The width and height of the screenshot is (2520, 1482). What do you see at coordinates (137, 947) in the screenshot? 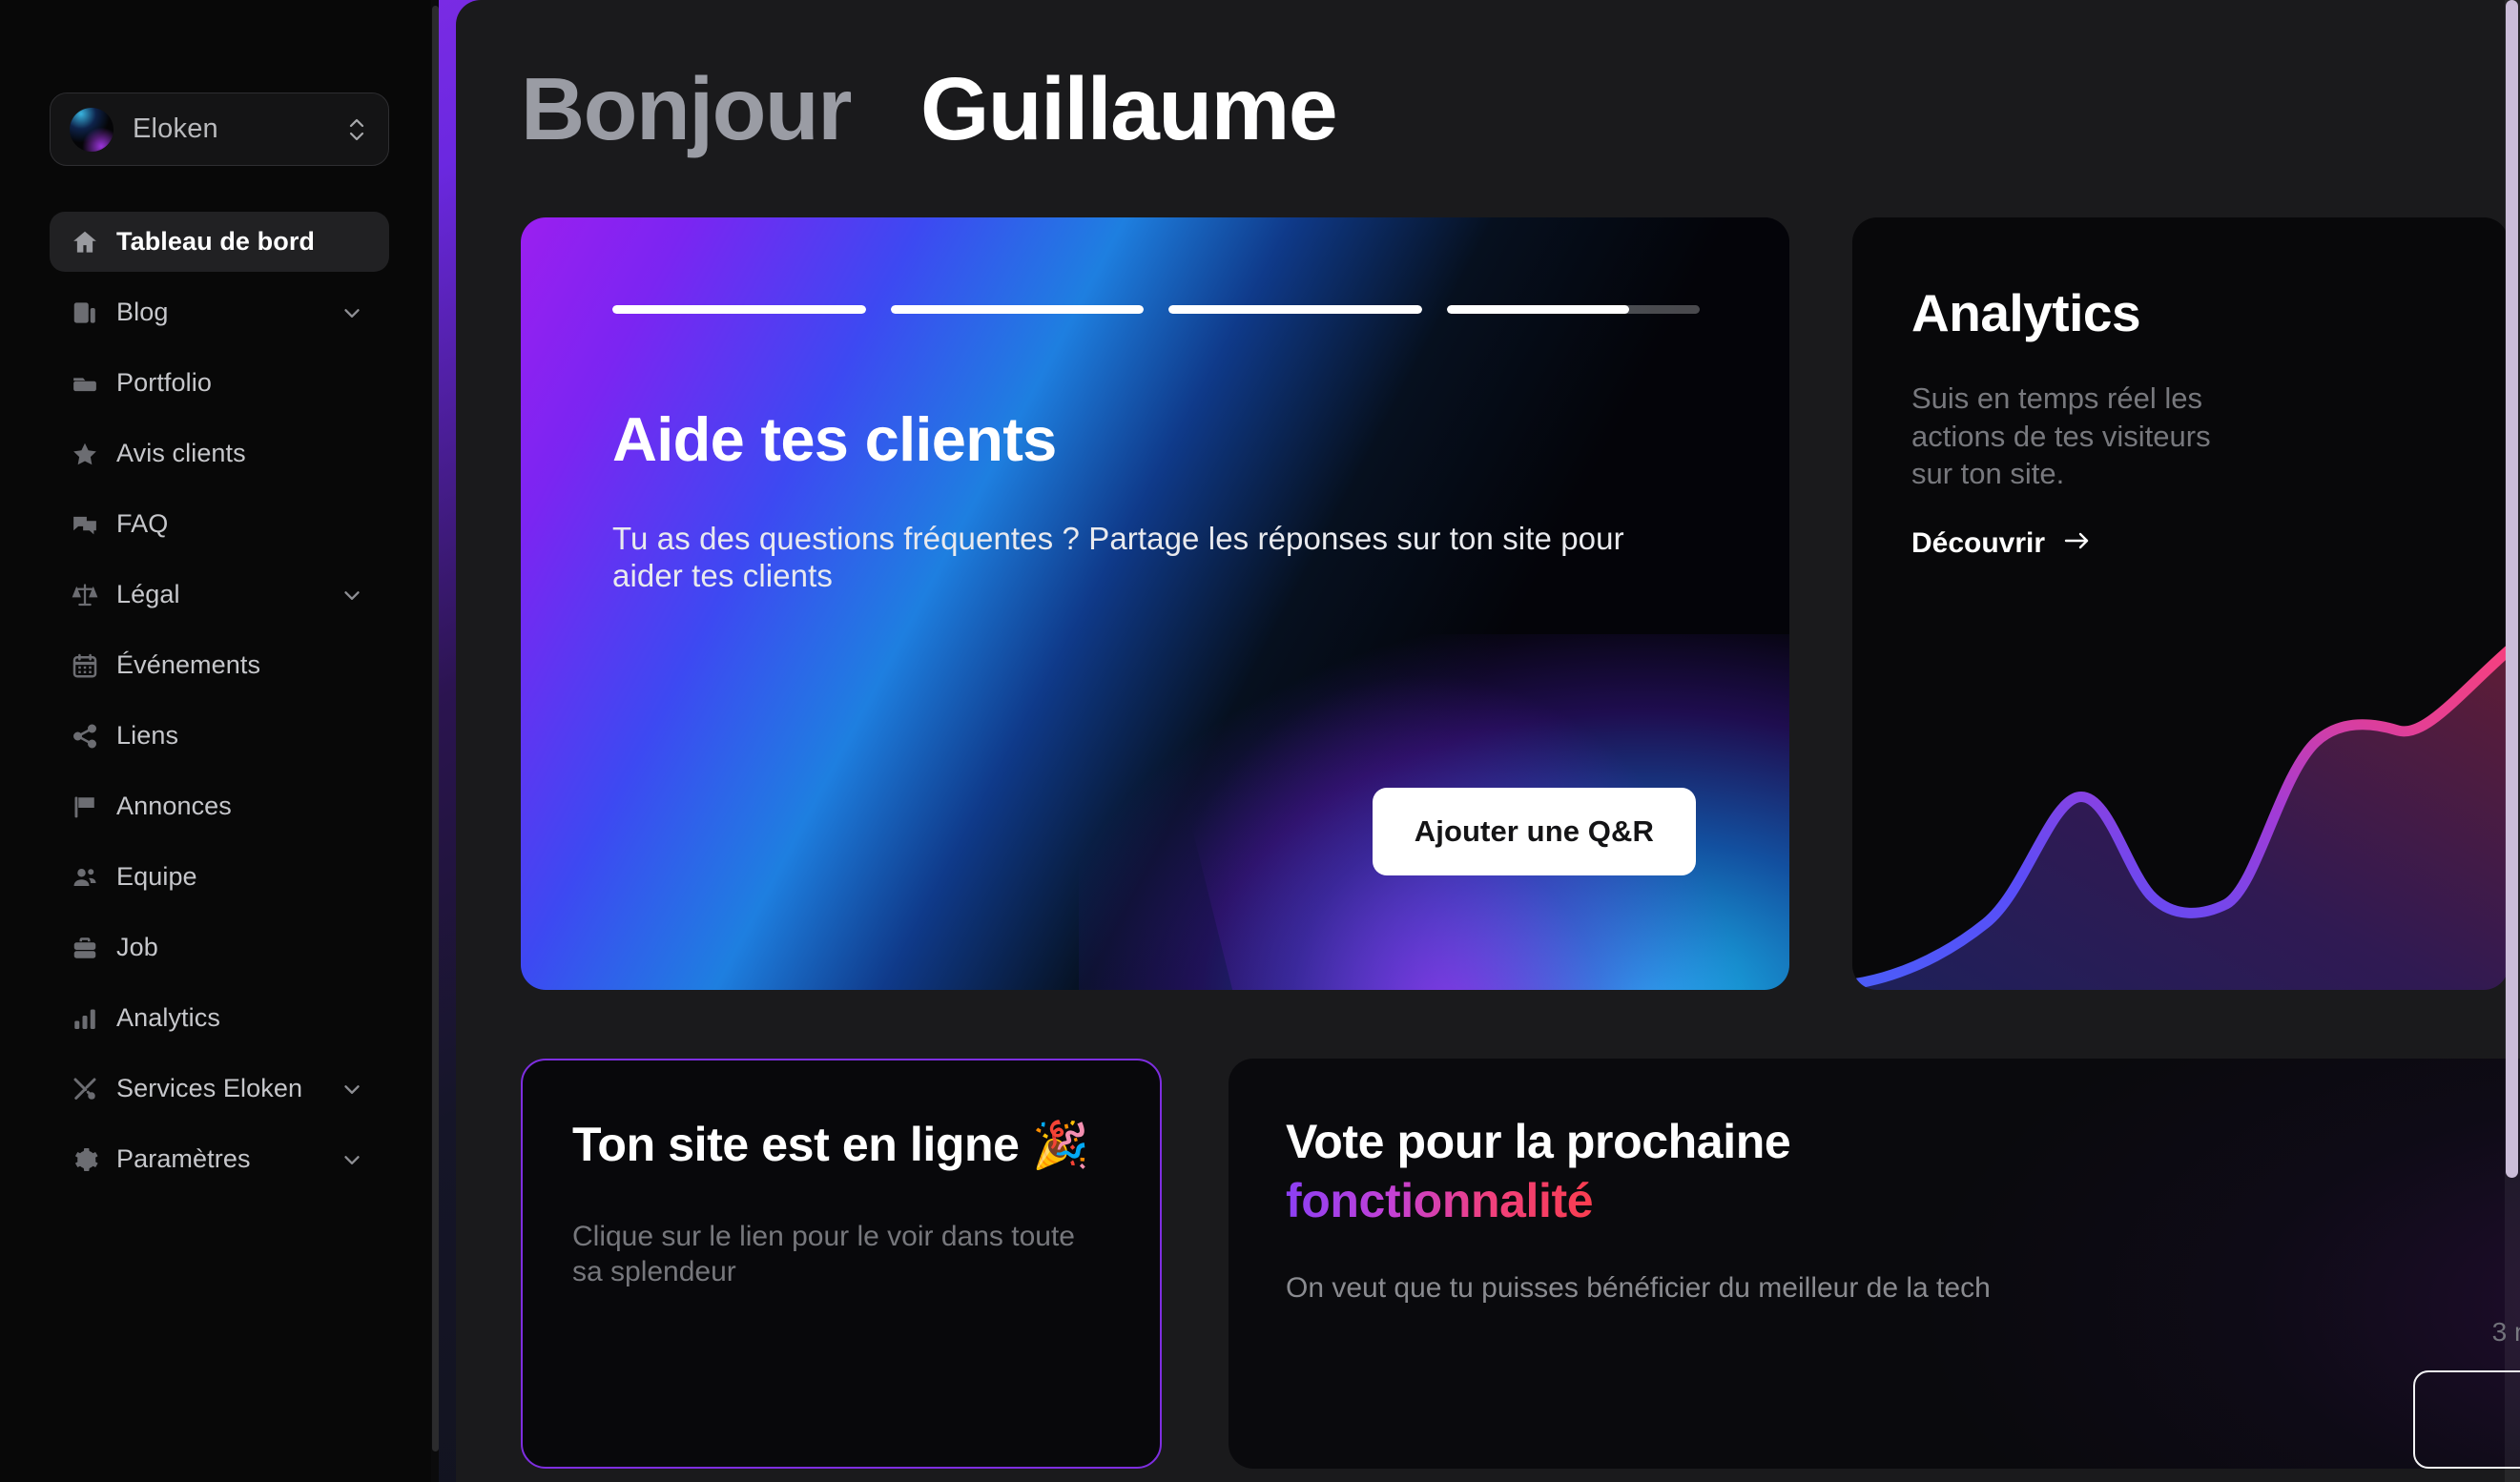
I see `sidebar-item-label: Job` at bounding box center [137, 947].